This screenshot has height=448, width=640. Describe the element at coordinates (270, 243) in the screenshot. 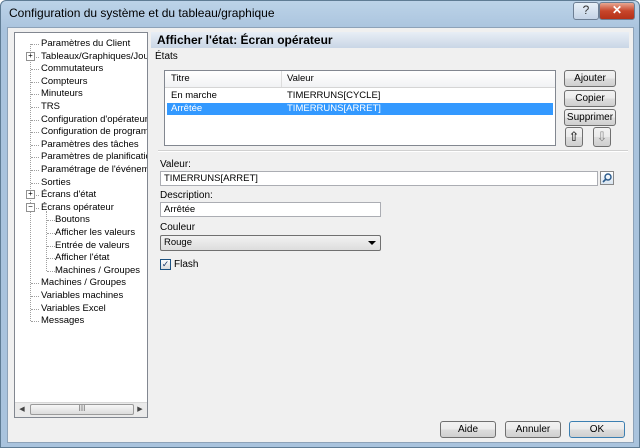

I see `color-select: Rouge` at that location.